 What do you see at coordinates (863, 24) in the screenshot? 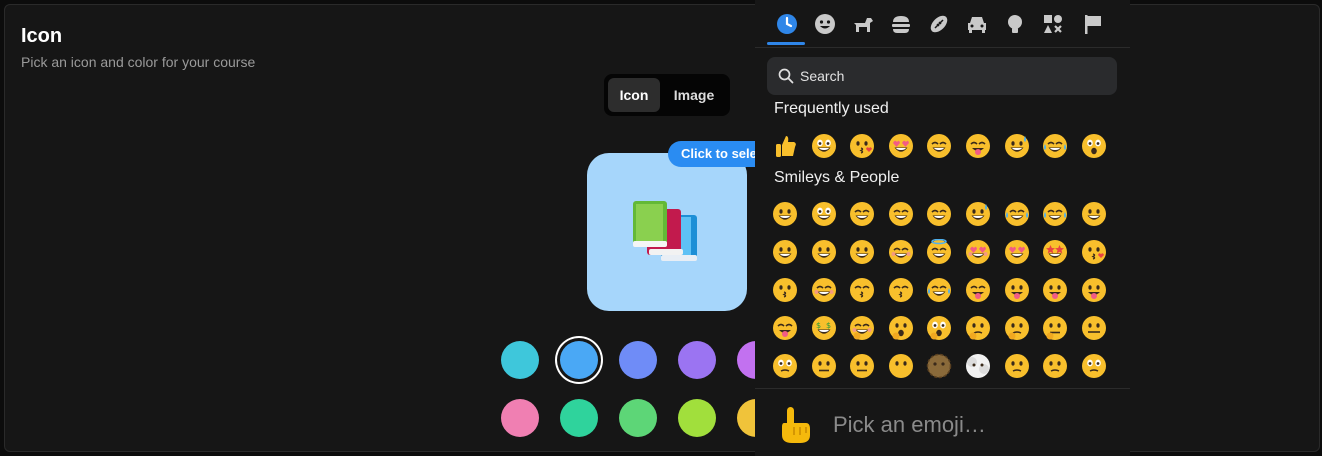
I see `animal-icon` at bounding box center [863, 24].